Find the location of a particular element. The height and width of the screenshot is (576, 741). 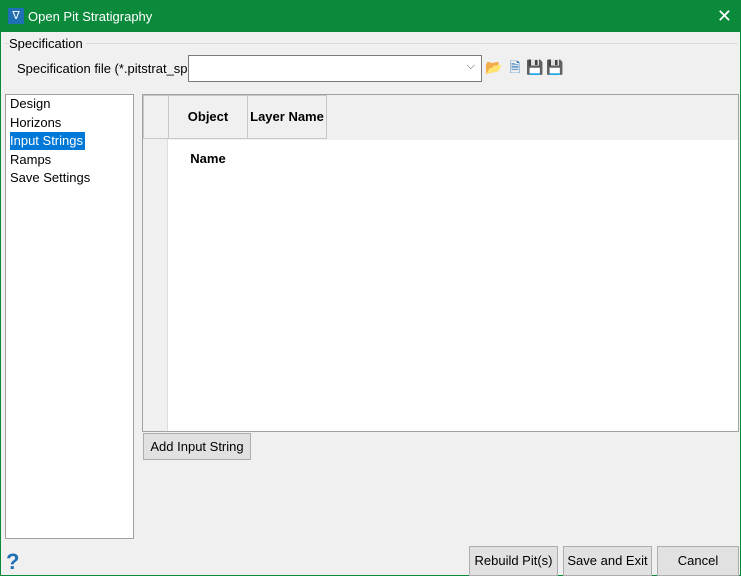

specification-group-label: Specification is located at coordinates (47, 43).